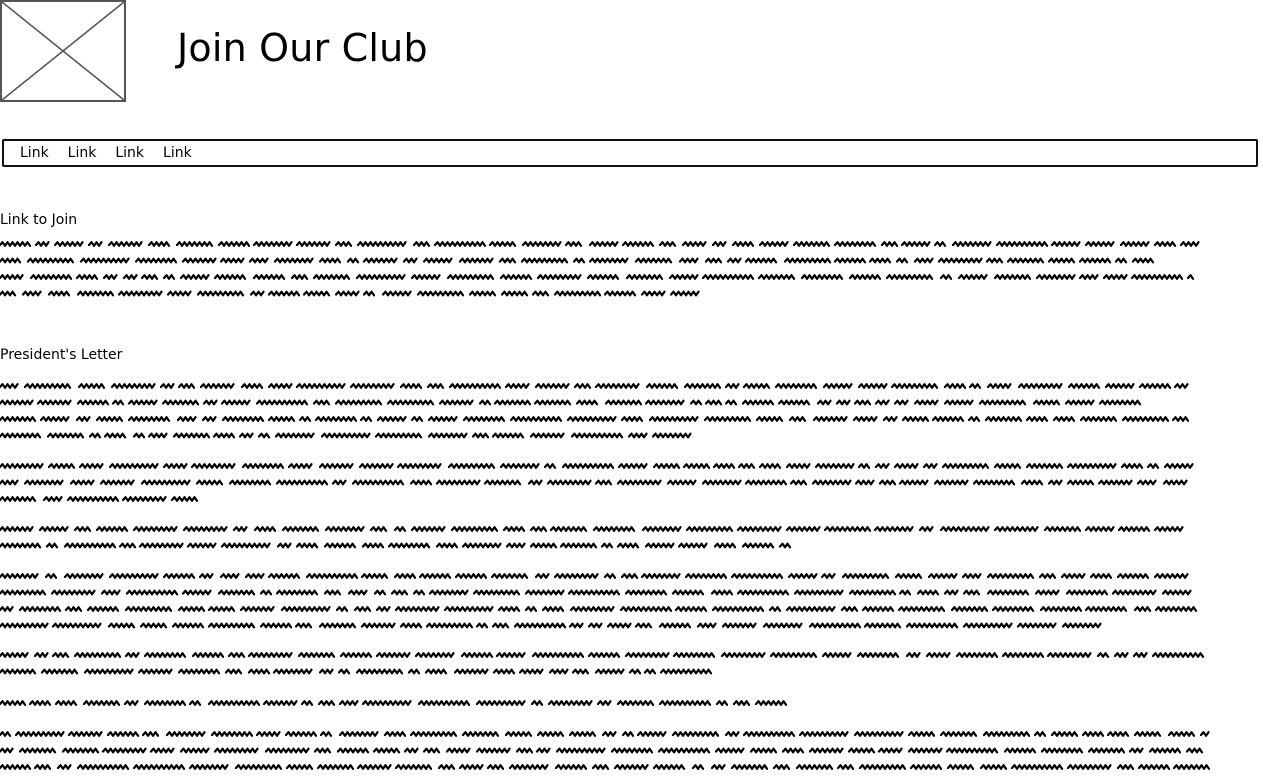 The width and height of the screenshot is (1263, 782). I want to click on nav-link-1: Link, so click(34, 153).